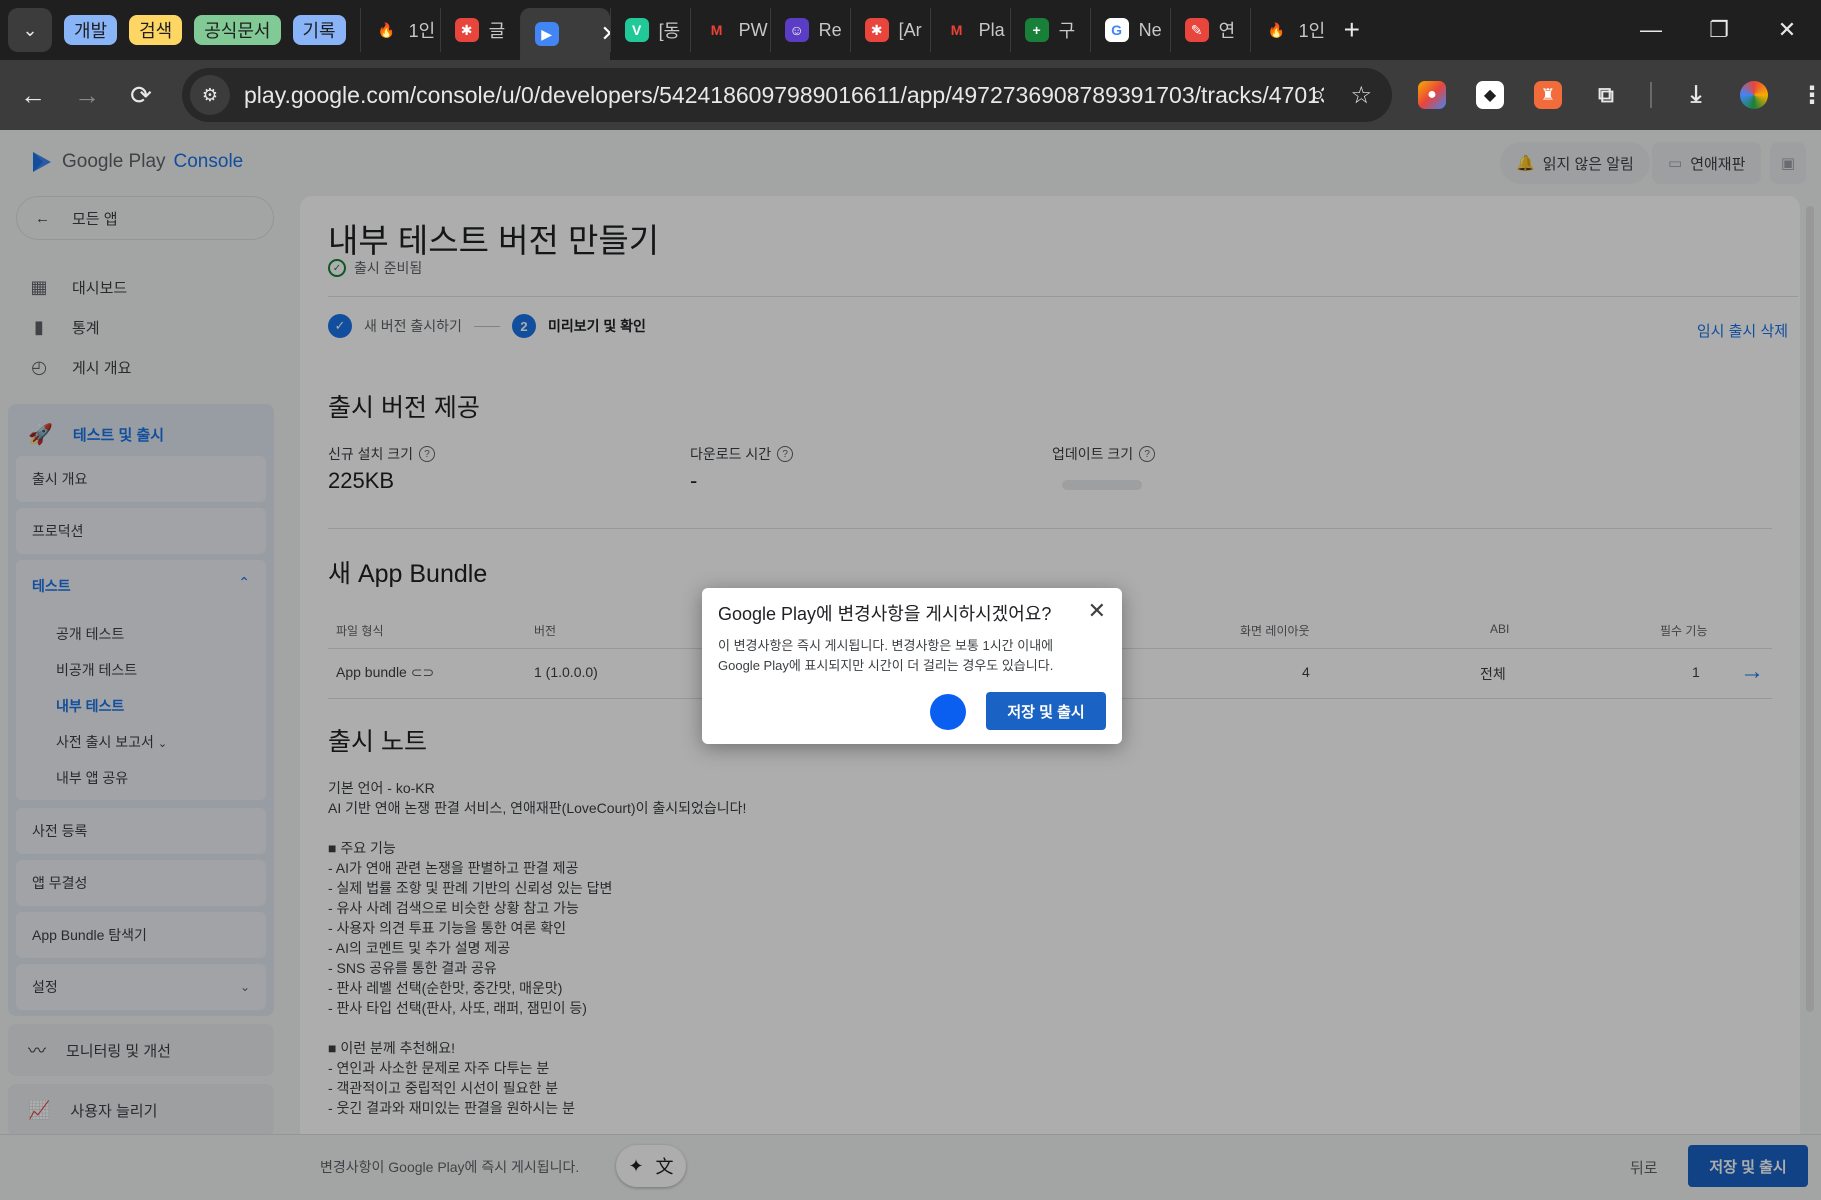 The image size is (1821, 1200). What do you see at coordinates (319, 30) in the screenshot?
I see `tab-group-records: 기록` at bounding box center [319, 30].